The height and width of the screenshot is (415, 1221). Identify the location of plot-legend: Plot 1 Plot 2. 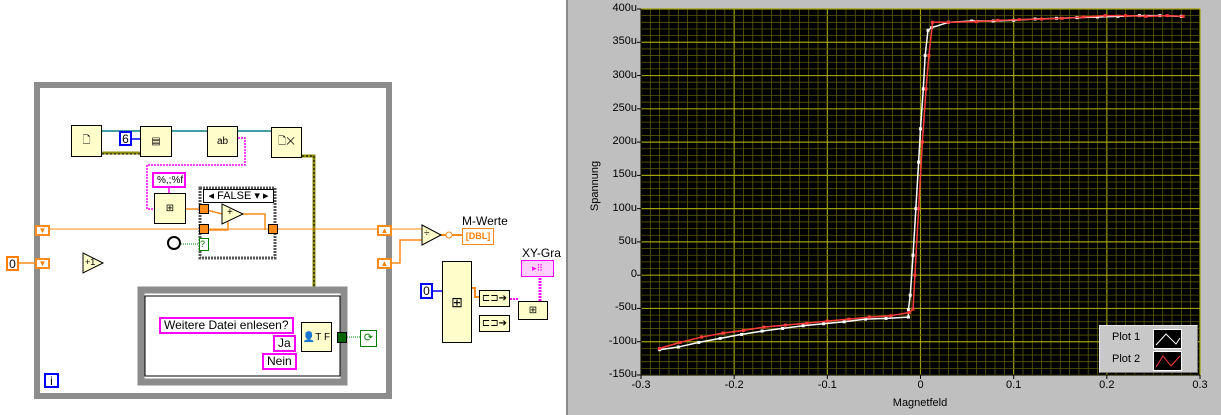
(1148, 349).